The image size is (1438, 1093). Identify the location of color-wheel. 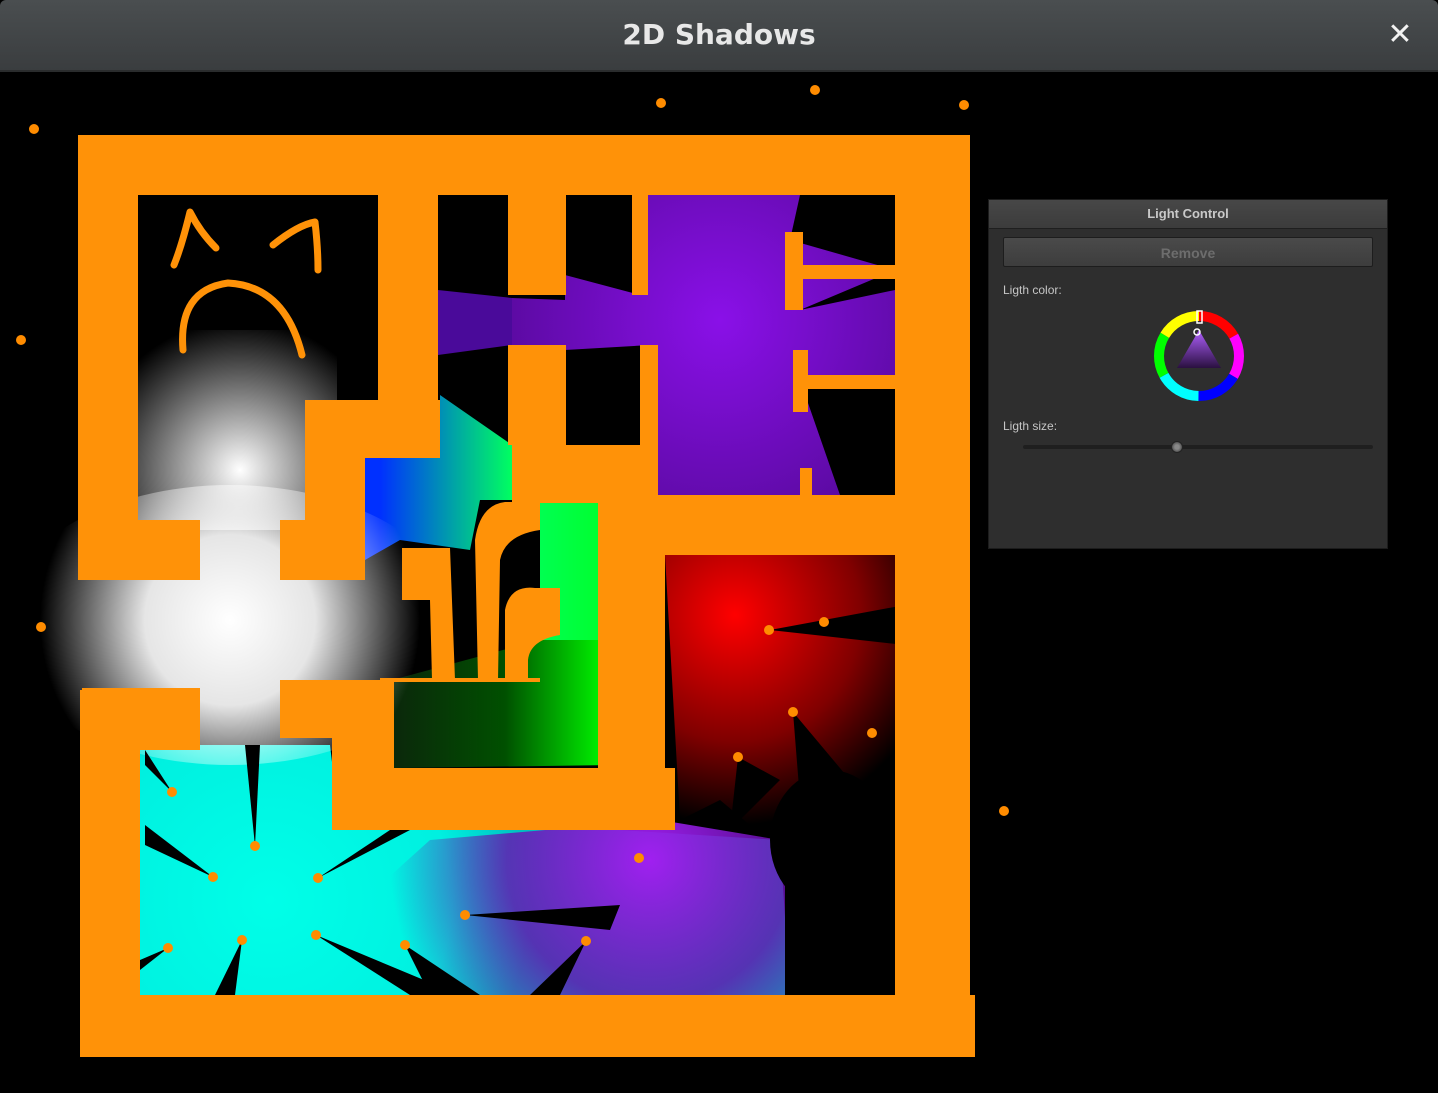
(1199, 356).